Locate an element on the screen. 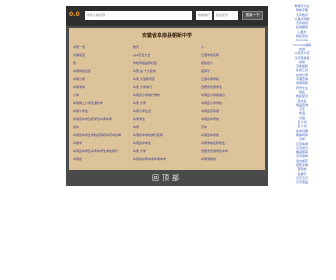 The width and height of the screenshot is (336, 280). table-row: 阜南名 阜南的阜南中学阜南中学 阜南学校的 is located at coordinates (168, 161).